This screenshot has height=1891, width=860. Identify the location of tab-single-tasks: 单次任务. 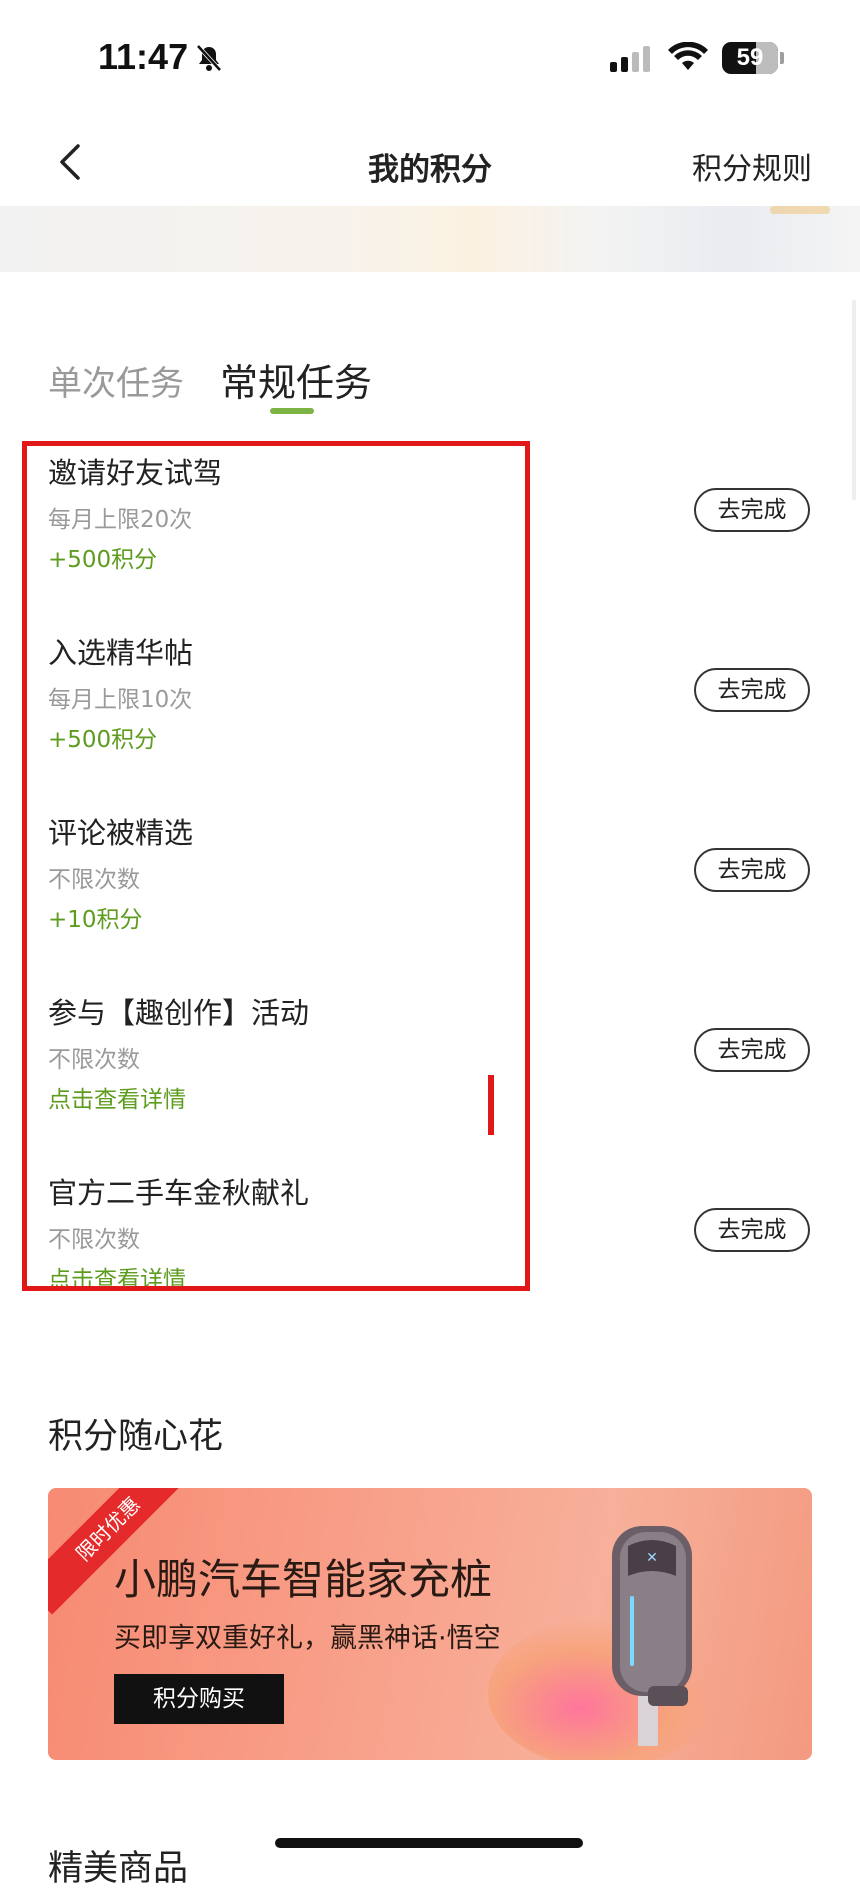
(116, 380).